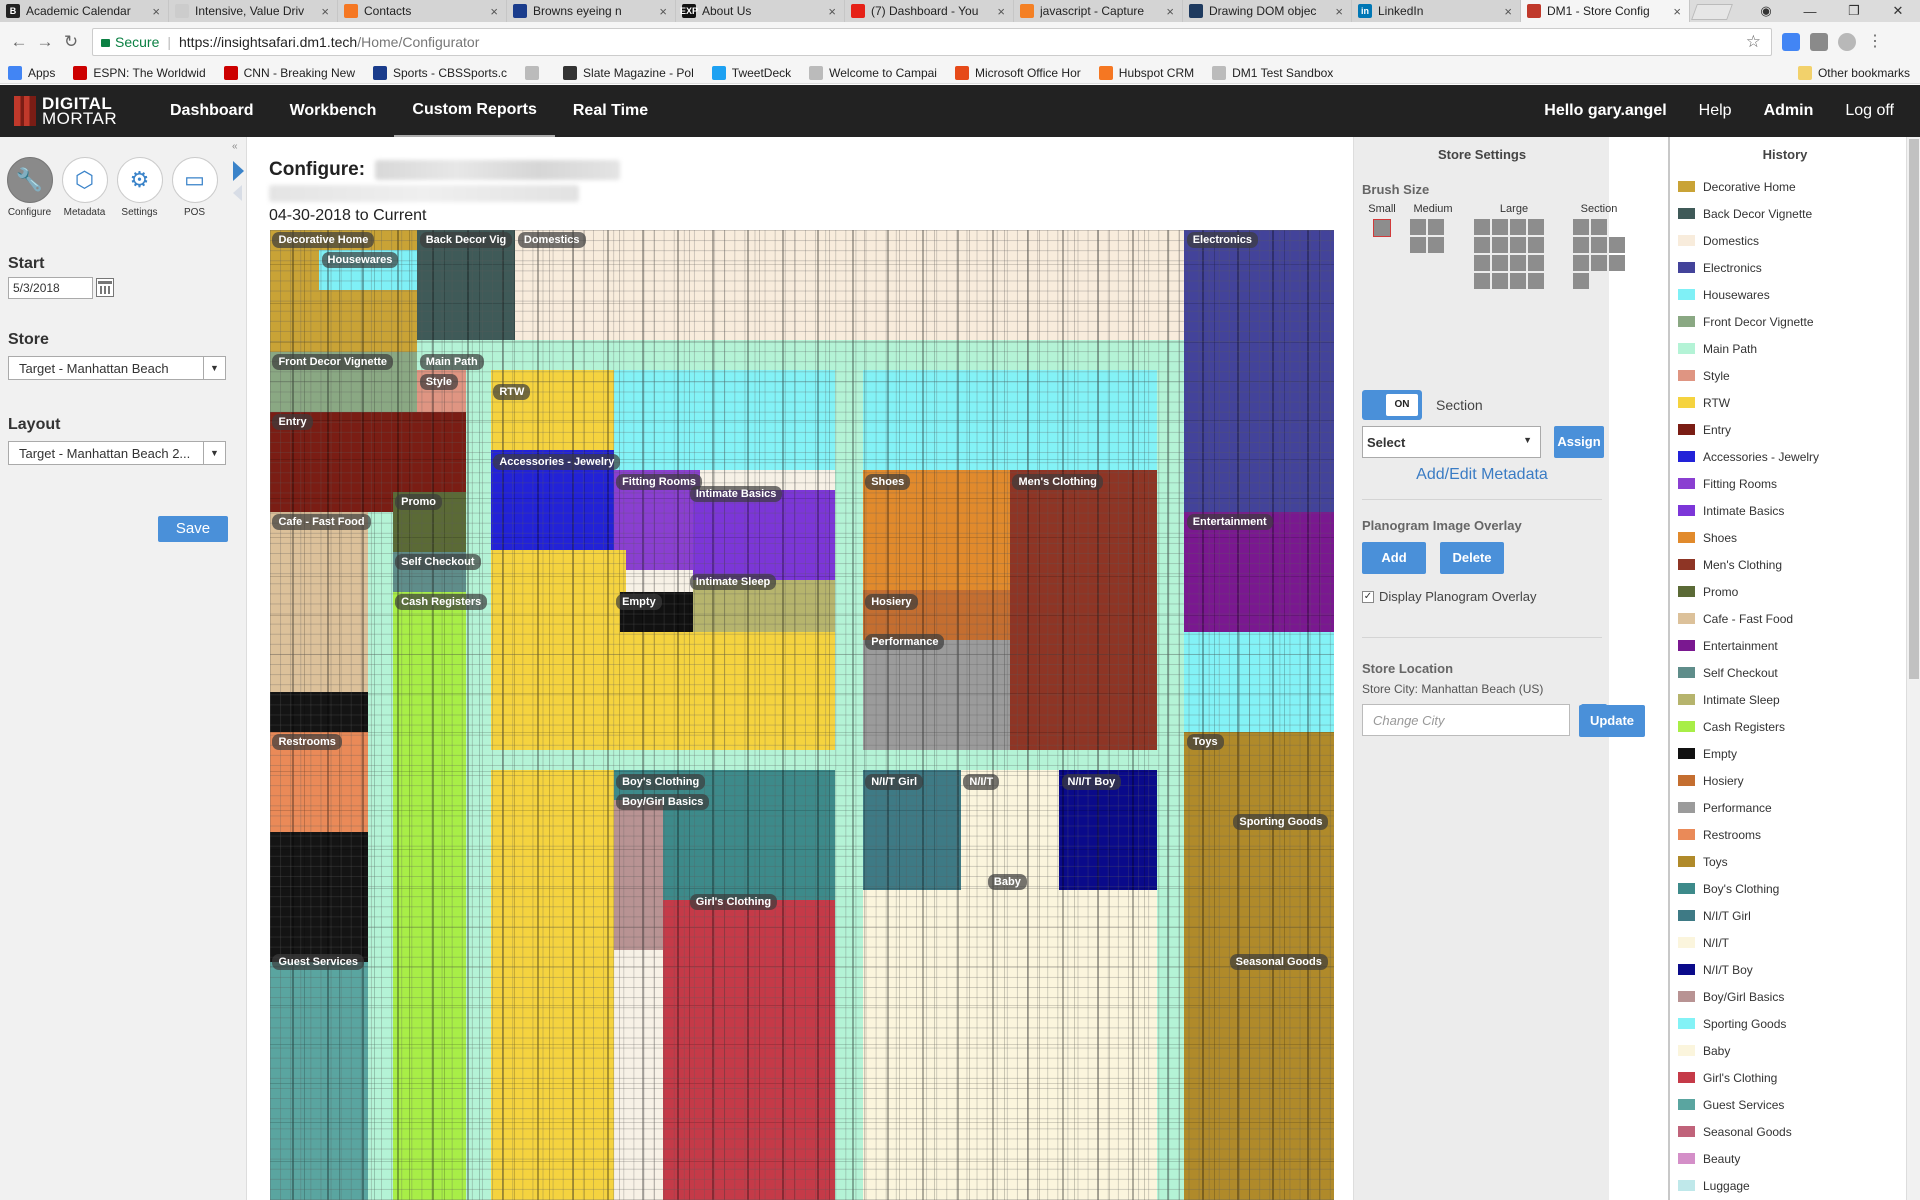  What do you see at coordinates (1748, 942) in the screenshot?
I see `history-item: N/I/T` at bounding box center [1748, 942].